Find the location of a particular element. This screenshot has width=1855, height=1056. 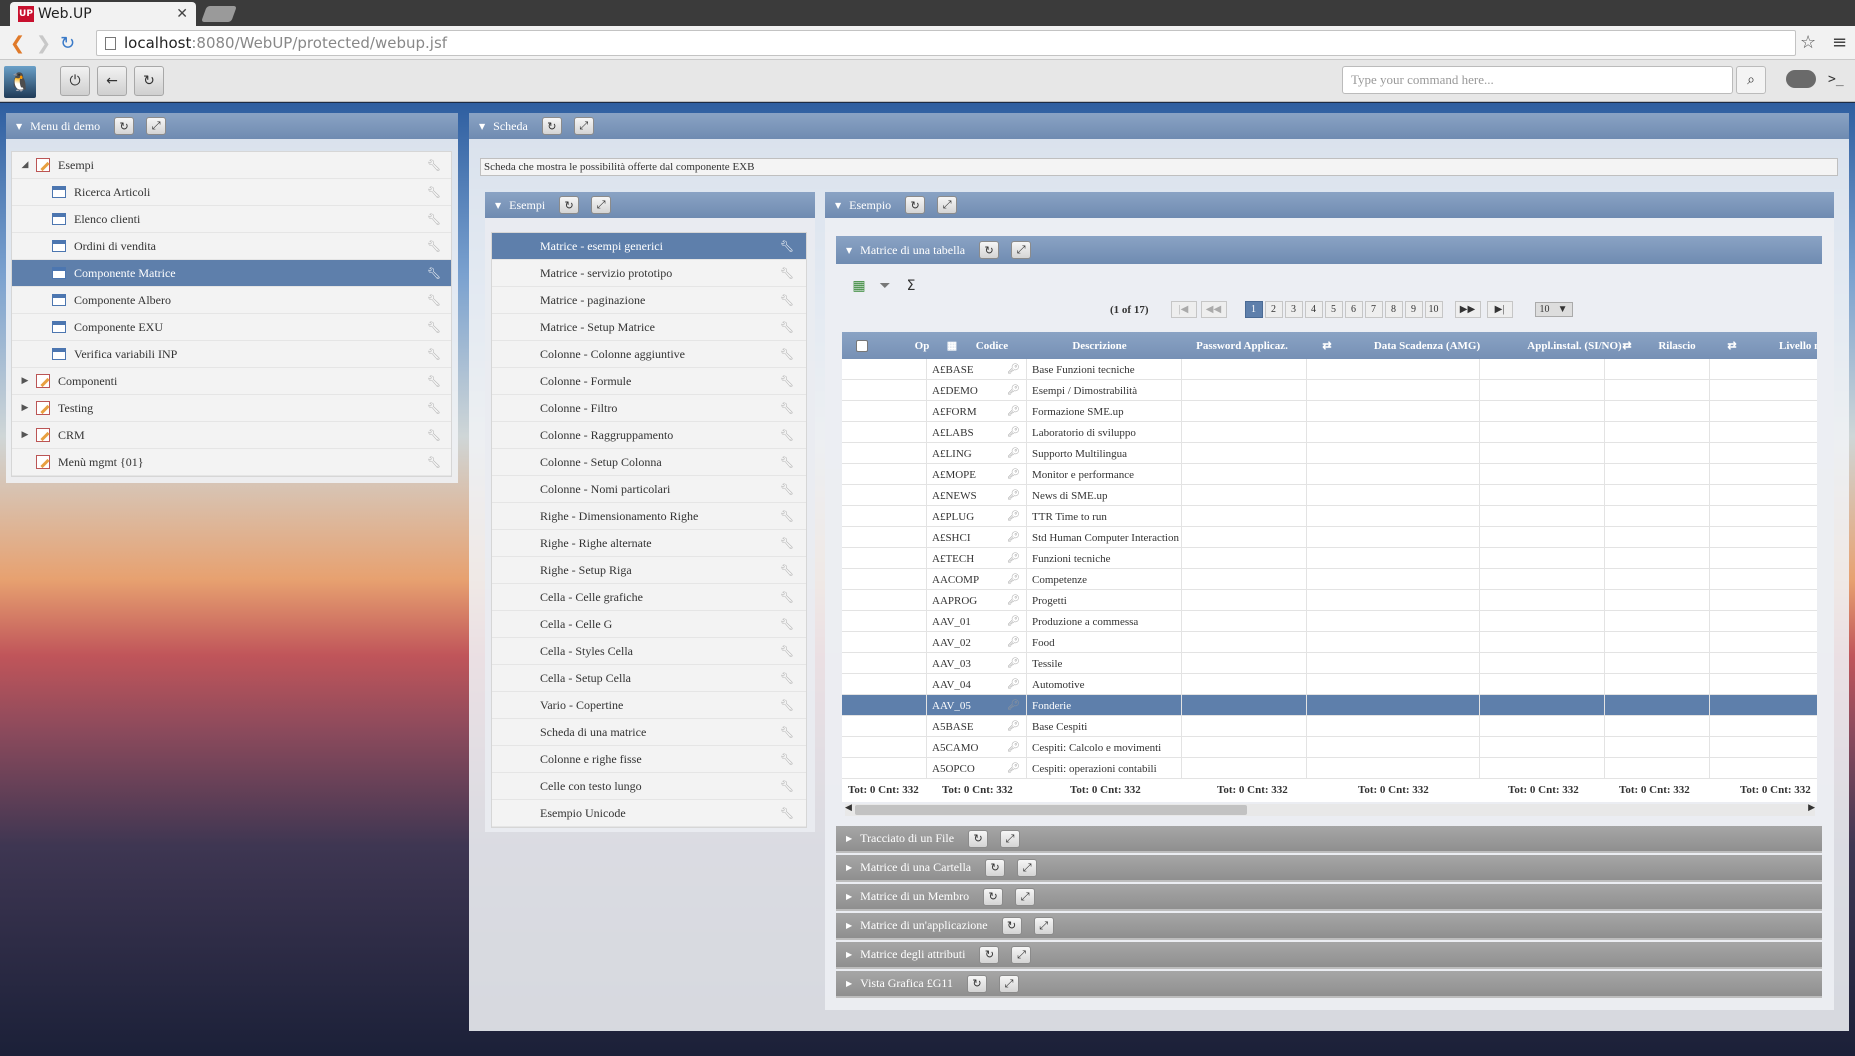

esempi-list-item: Colonne - Setup Colonna 🔧︎ is located at coordinates (649, 462).